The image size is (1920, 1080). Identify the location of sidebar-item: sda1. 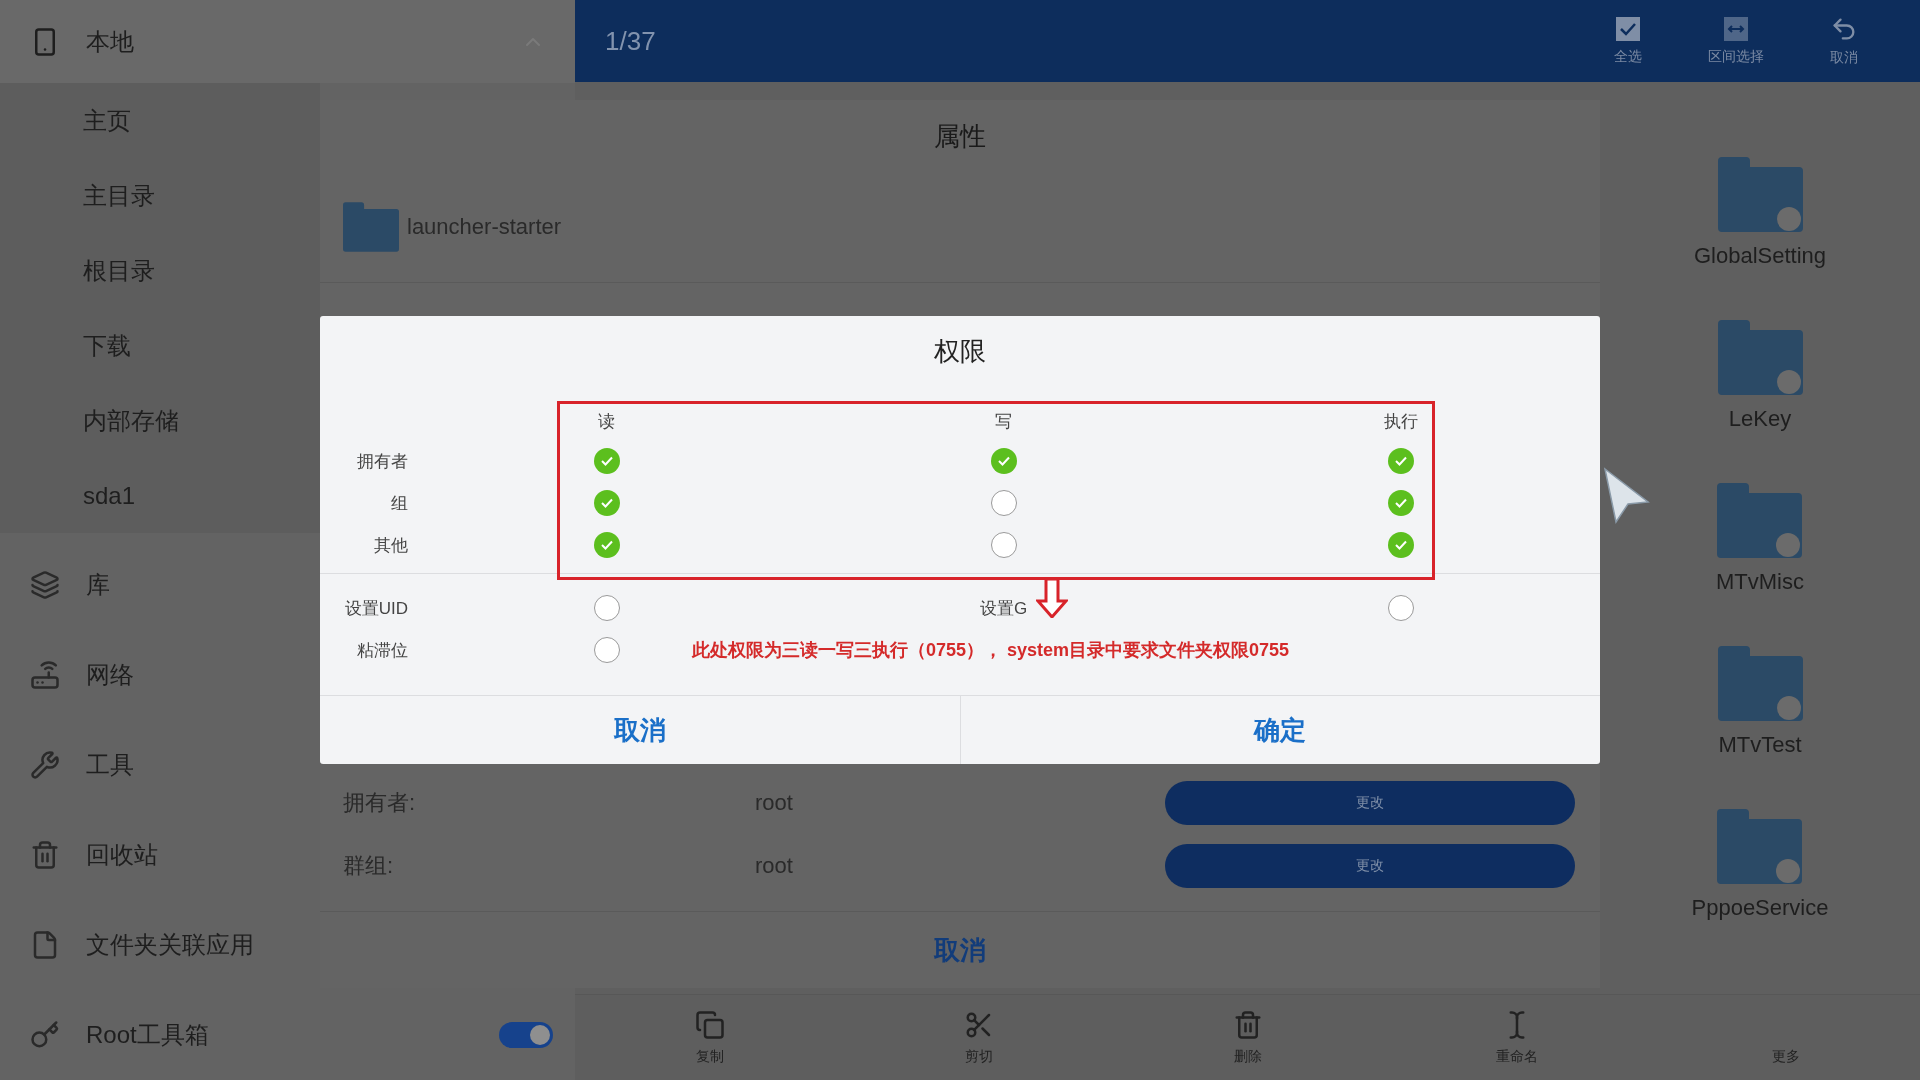
(160, 495).